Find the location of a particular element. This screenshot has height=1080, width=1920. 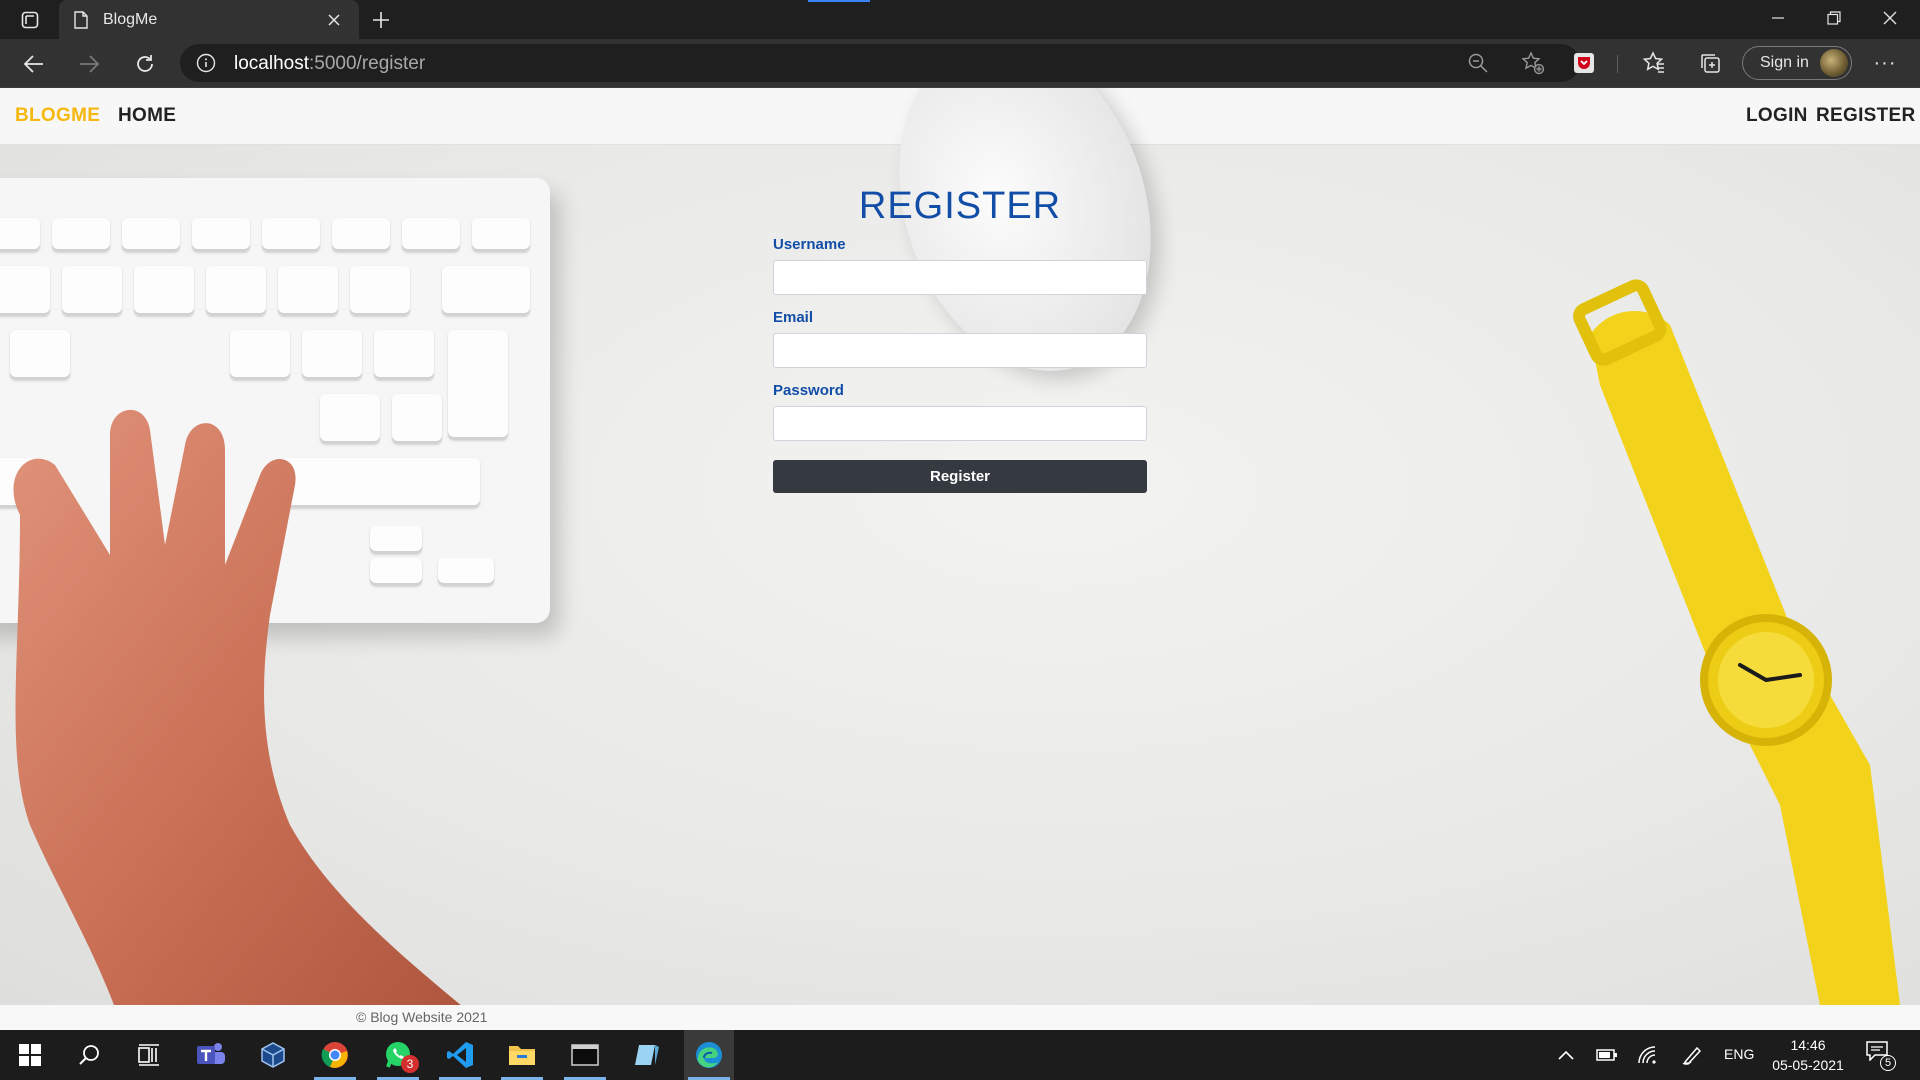

notification-count: 5 is located at coordinates (1888, 1063).